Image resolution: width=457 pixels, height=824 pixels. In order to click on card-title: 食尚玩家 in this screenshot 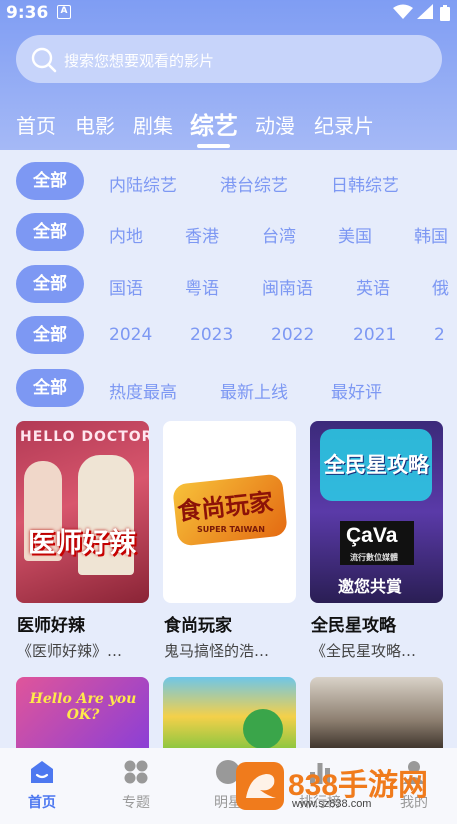, I will do `click(198, 626)`.